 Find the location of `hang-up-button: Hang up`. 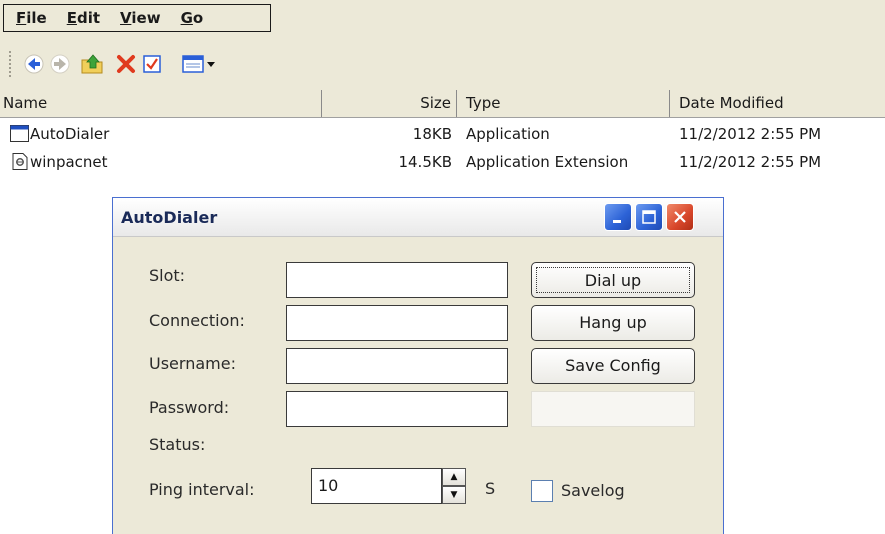

hang-up-button: Hang up is located at coordinates (613, 323).